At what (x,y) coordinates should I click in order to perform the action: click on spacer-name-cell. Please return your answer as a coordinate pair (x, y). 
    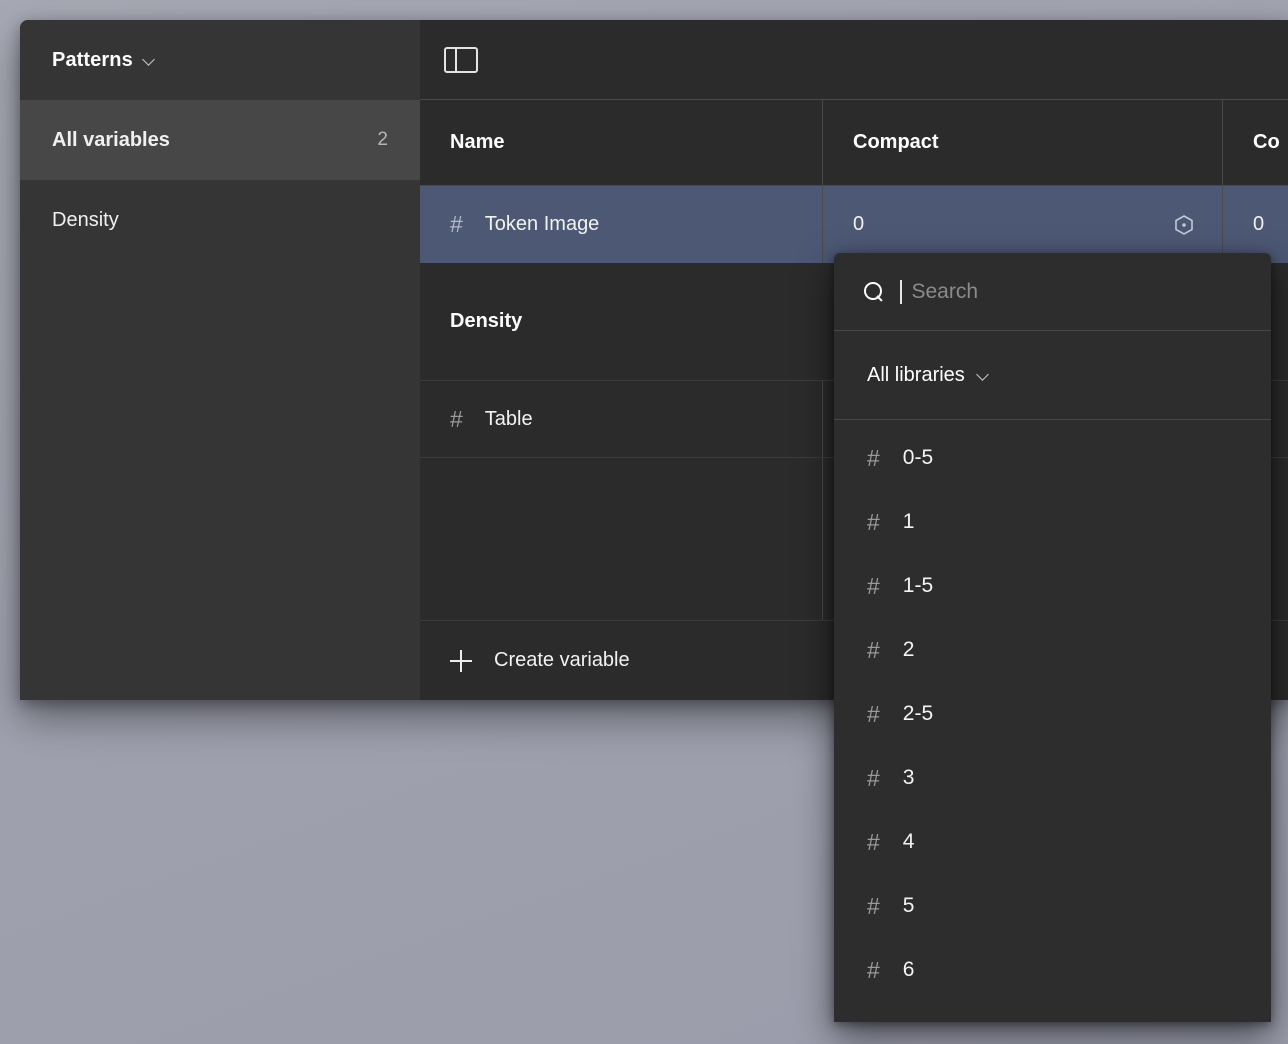
    Looking at the image, I should click on (621, 539).